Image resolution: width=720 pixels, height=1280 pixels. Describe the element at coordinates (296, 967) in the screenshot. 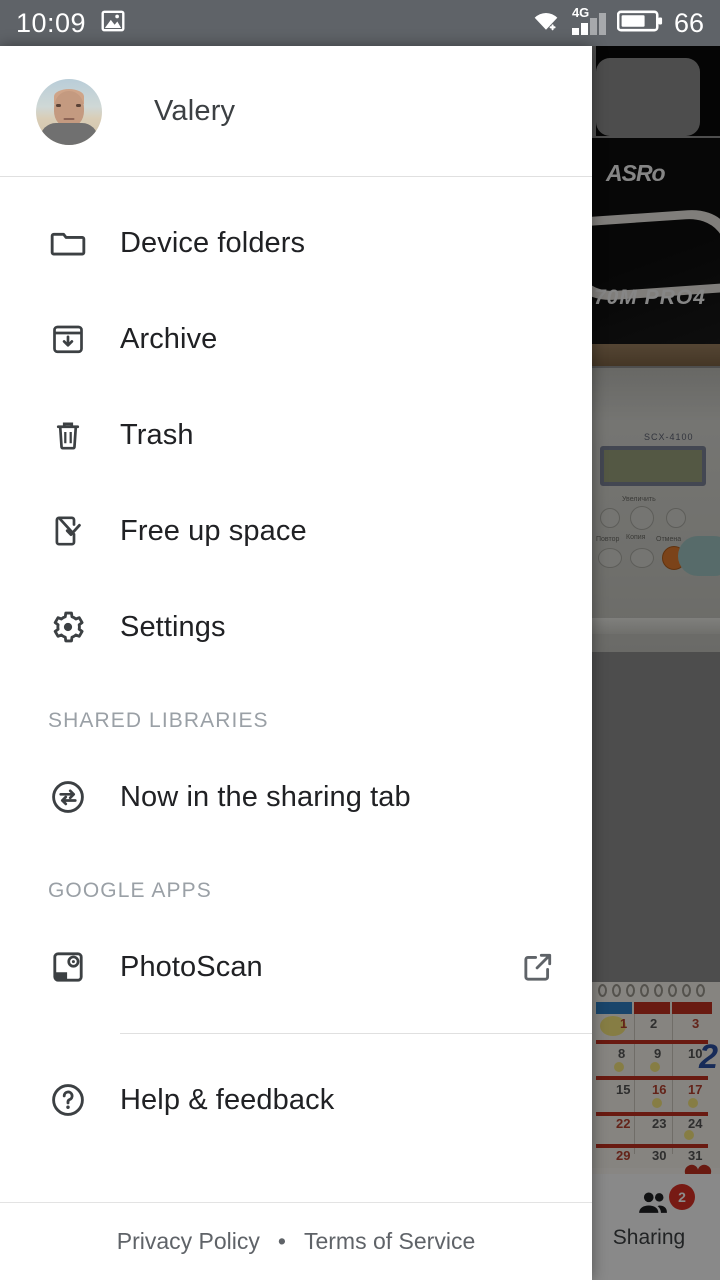

I see `menu-item-photoscan: PhotoScan` at that location.